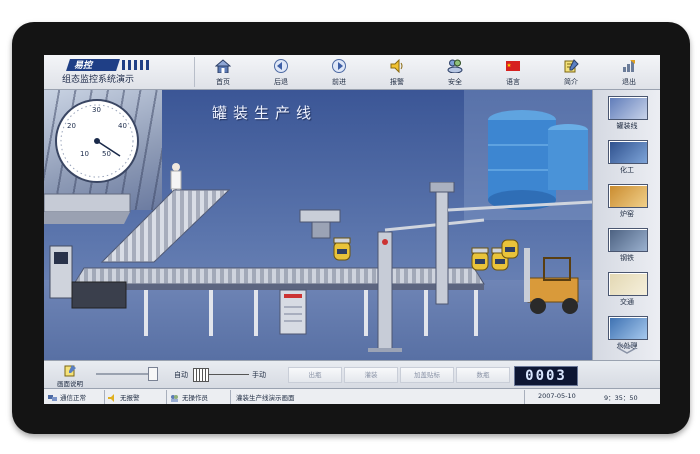  I want to click on nav-intro-button: 简介, so click(571, 72).